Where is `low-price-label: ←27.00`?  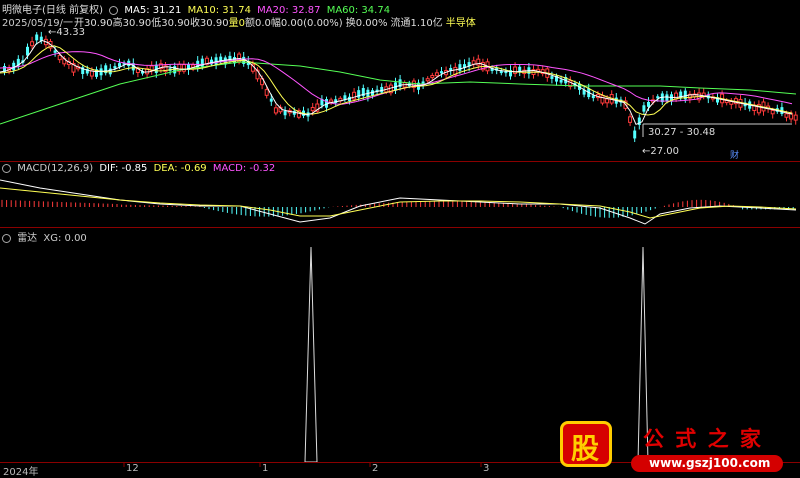
low-price-label: ←27.00 is located at coordinates (661, 151).